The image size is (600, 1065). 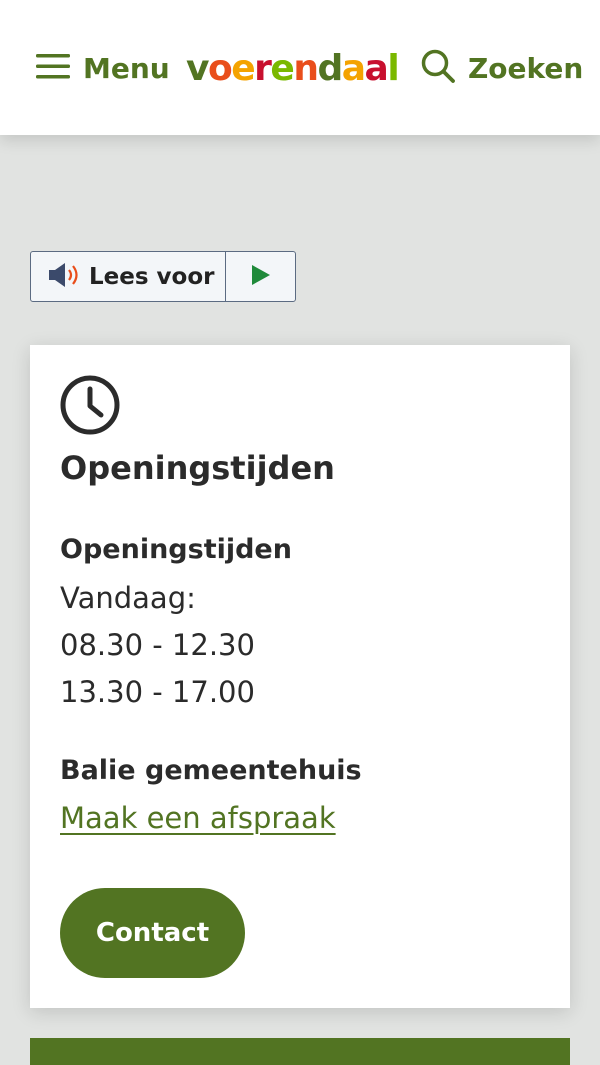 I want to click on readspeaker-widget: Lees voor, so click(x=163, y=276).